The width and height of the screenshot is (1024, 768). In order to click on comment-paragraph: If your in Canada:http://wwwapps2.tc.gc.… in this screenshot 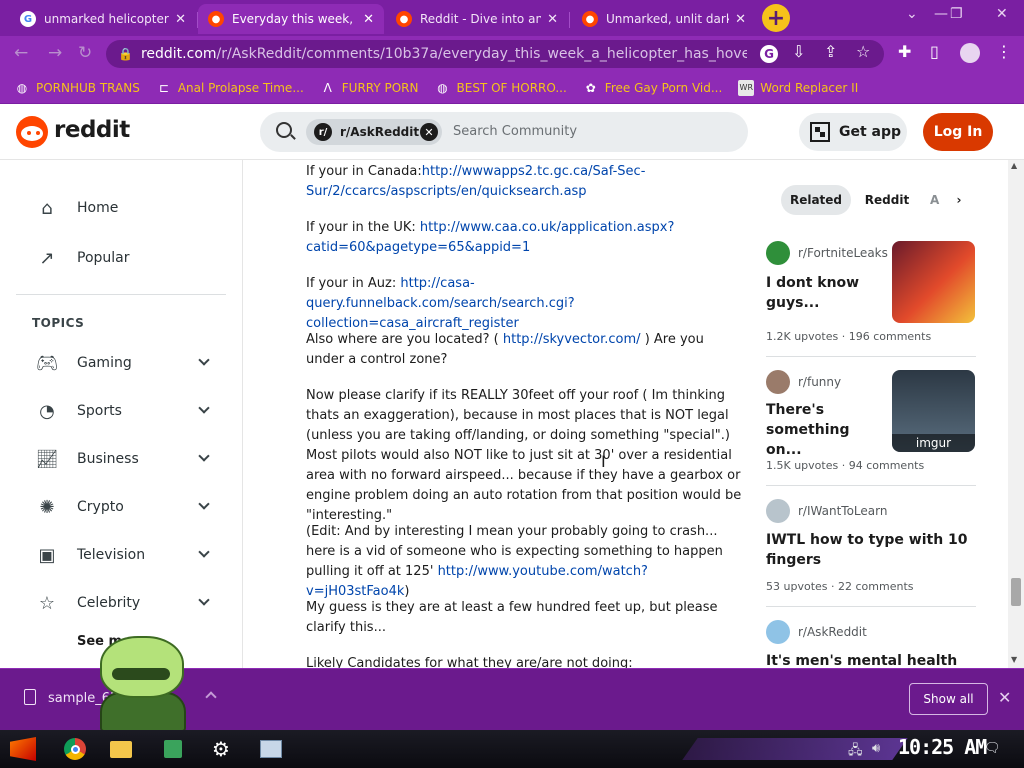, I will do `click(476, 181)`.